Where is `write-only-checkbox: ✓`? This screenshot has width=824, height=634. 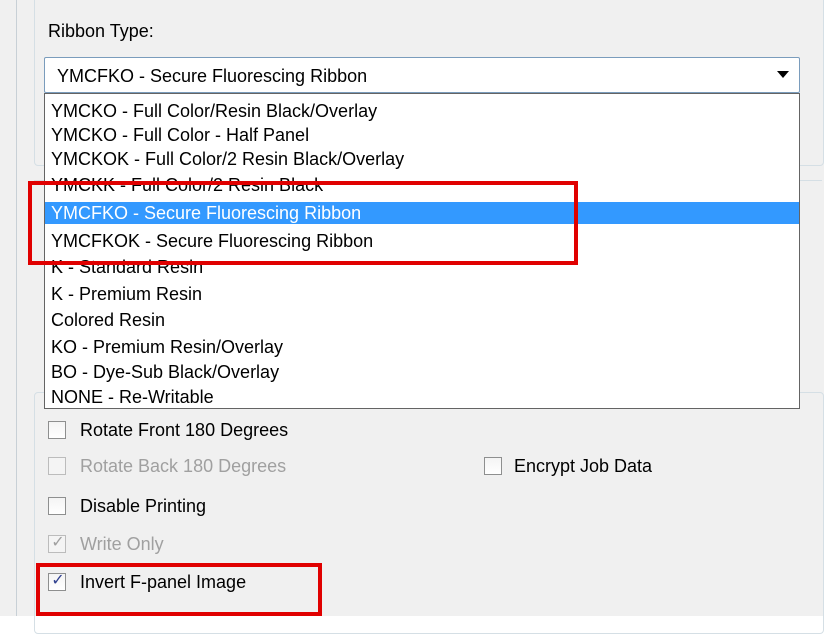 write-only-checkbox: ✓ is located at coordinates (57, 542).